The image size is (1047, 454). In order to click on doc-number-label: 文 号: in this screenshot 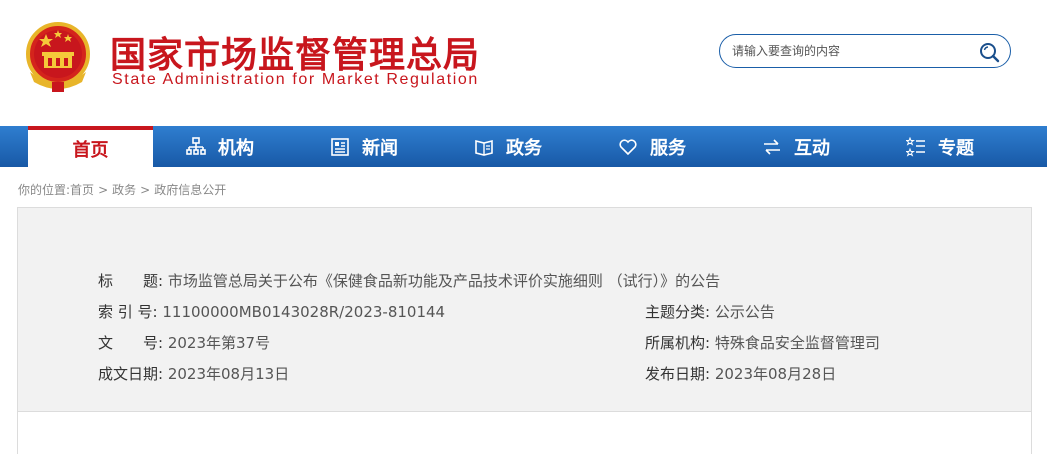, I will do `click(131, 343)`.